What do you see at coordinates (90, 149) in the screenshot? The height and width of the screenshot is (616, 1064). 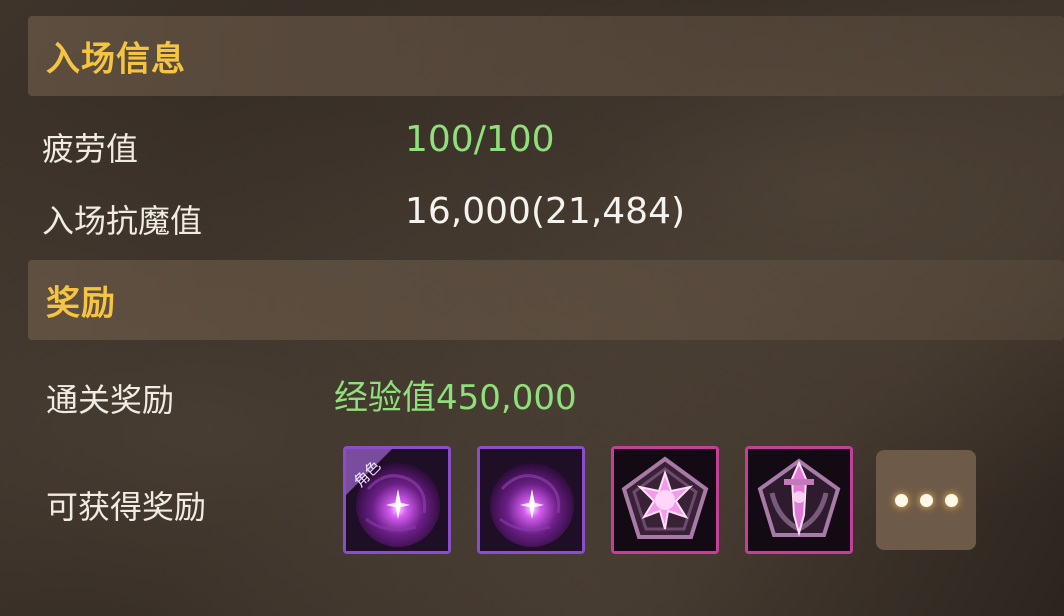 I see `fatigue-label: 疲劳值` at bounding box center [90, 149].